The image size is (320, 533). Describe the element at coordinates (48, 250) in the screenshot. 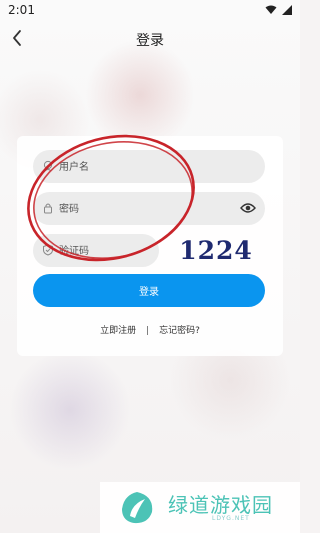

I see `shield-icon` at that location.